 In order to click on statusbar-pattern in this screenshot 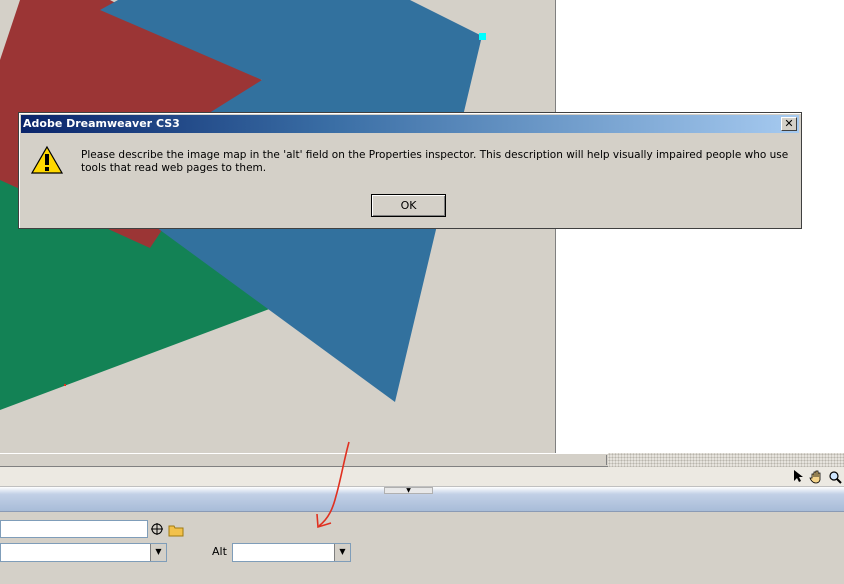, I will do `click(726, 460)`.